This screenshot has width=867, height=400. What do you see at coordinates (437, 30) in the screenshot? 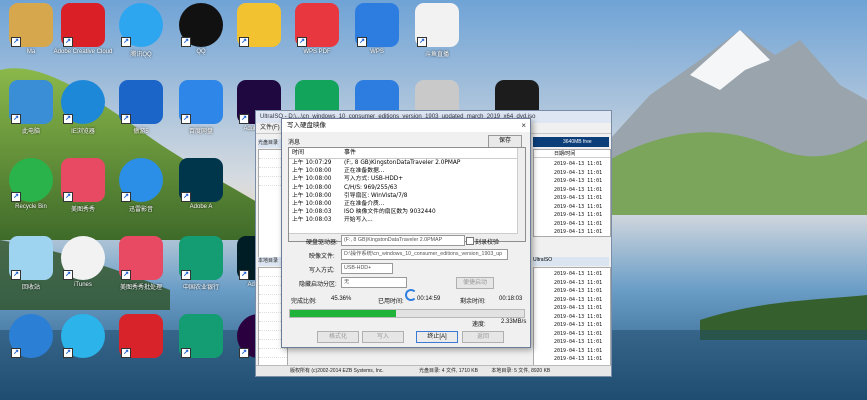
I see `desktop-shortcut: ↗ 斗鱼直播` at bounding box center [437, 30].